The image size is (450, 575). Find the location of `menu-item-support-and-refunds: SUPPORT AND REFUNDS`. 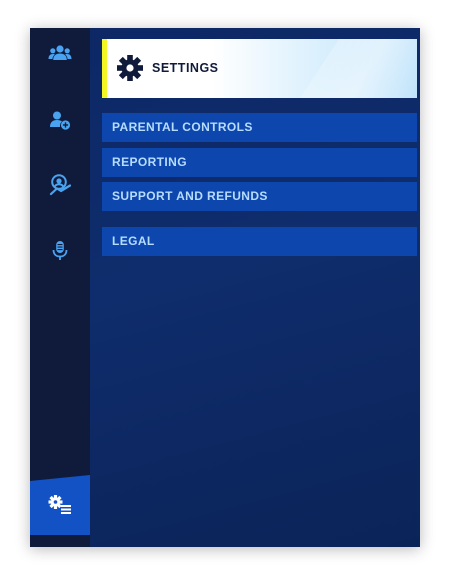

menu-item-support-and-refunds: SUPPORT AND REFUNDS is located at coordinates (259, 196).